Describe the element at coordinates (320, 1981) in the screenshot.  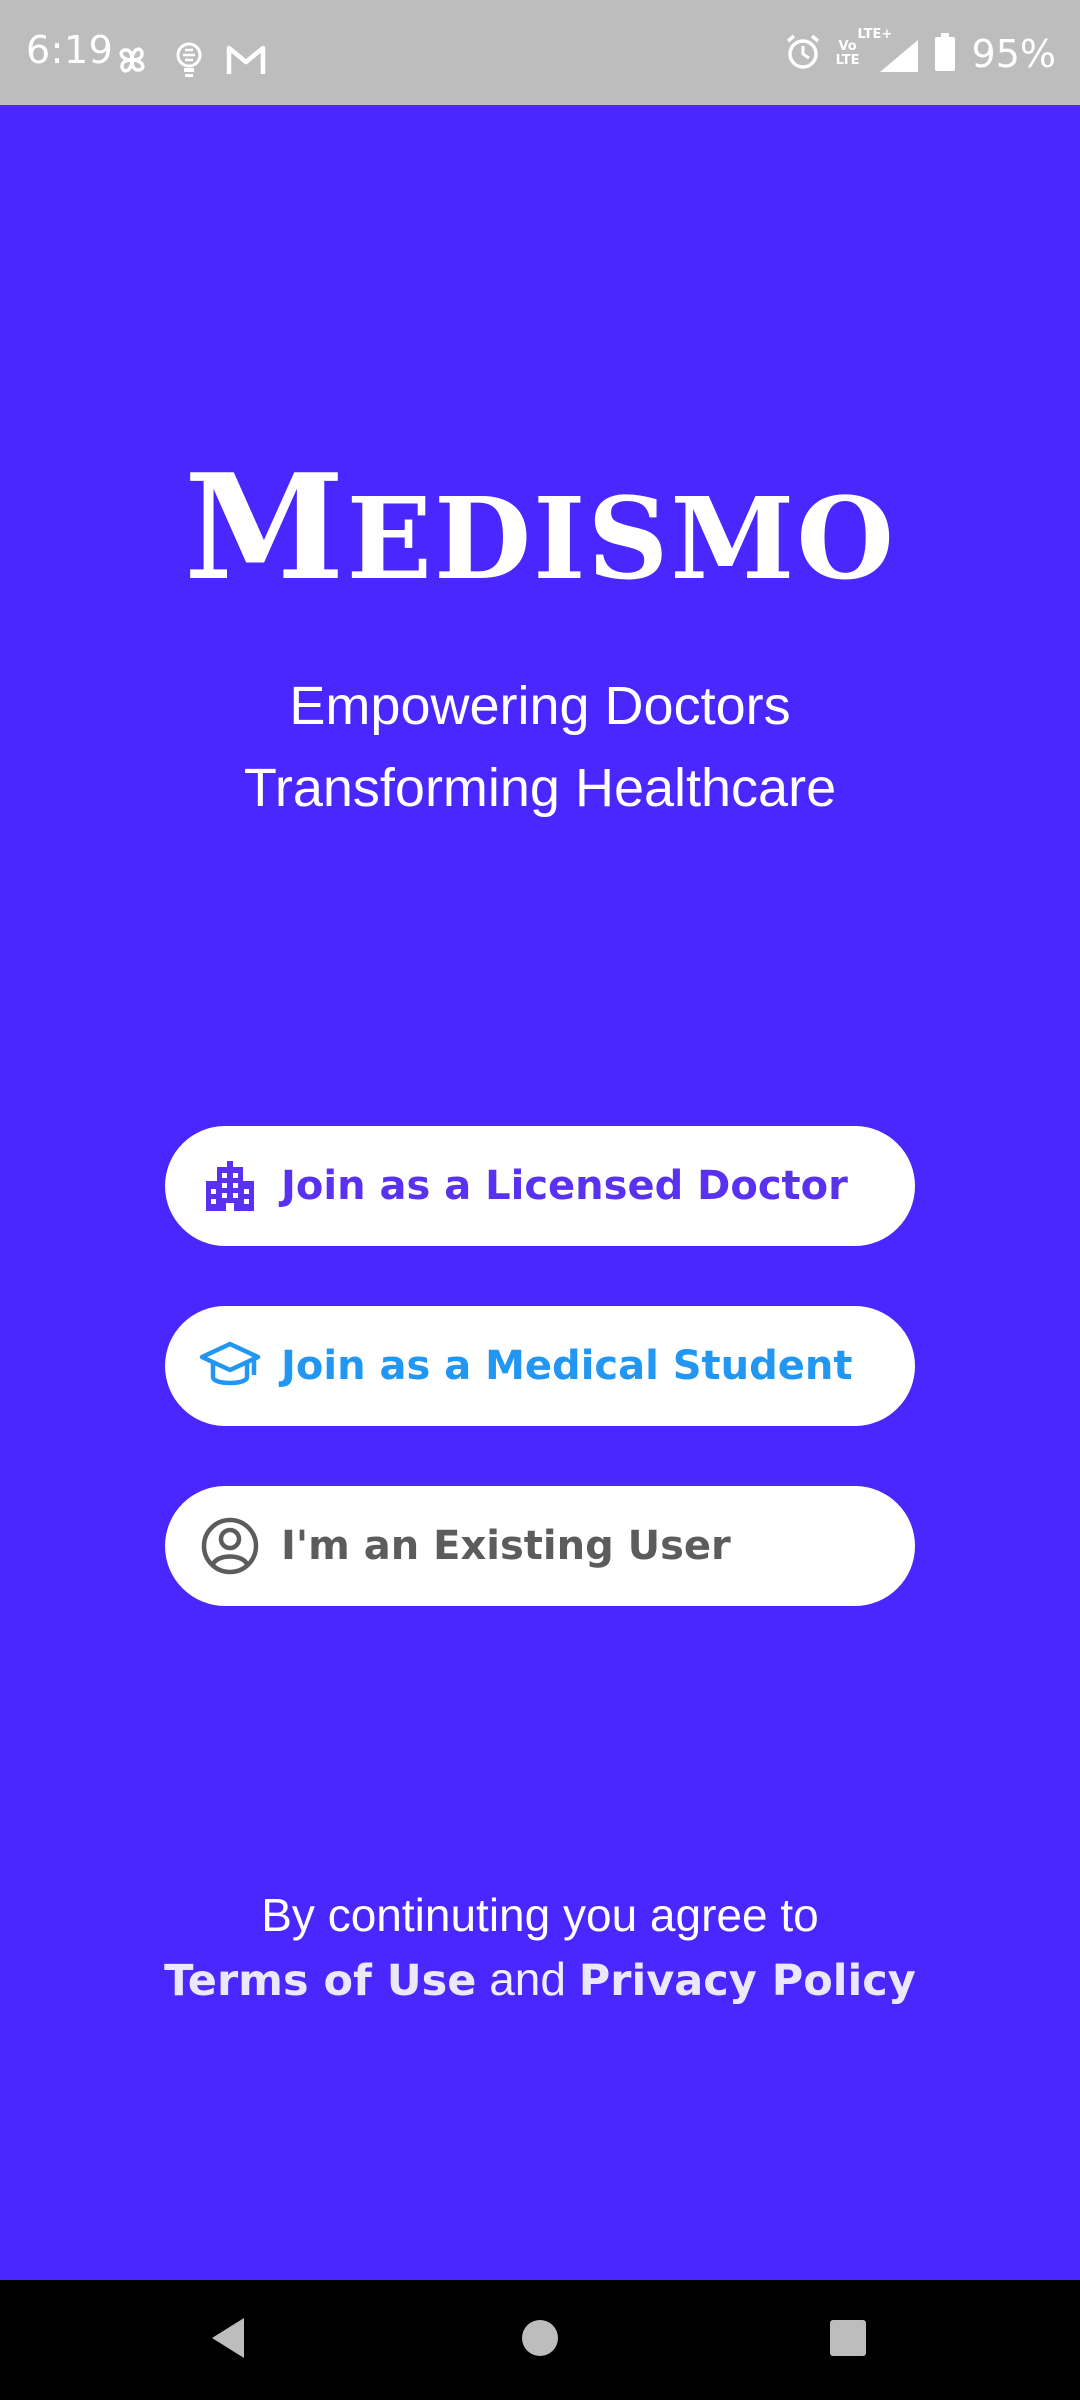
I see `terms-of-use-link: Terms of Use` at that location.